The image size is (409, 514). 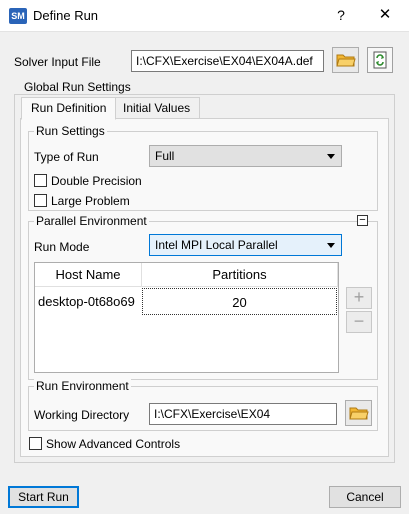 I want to click on advanced-controls-checkbox, so click(x=35, y=443).